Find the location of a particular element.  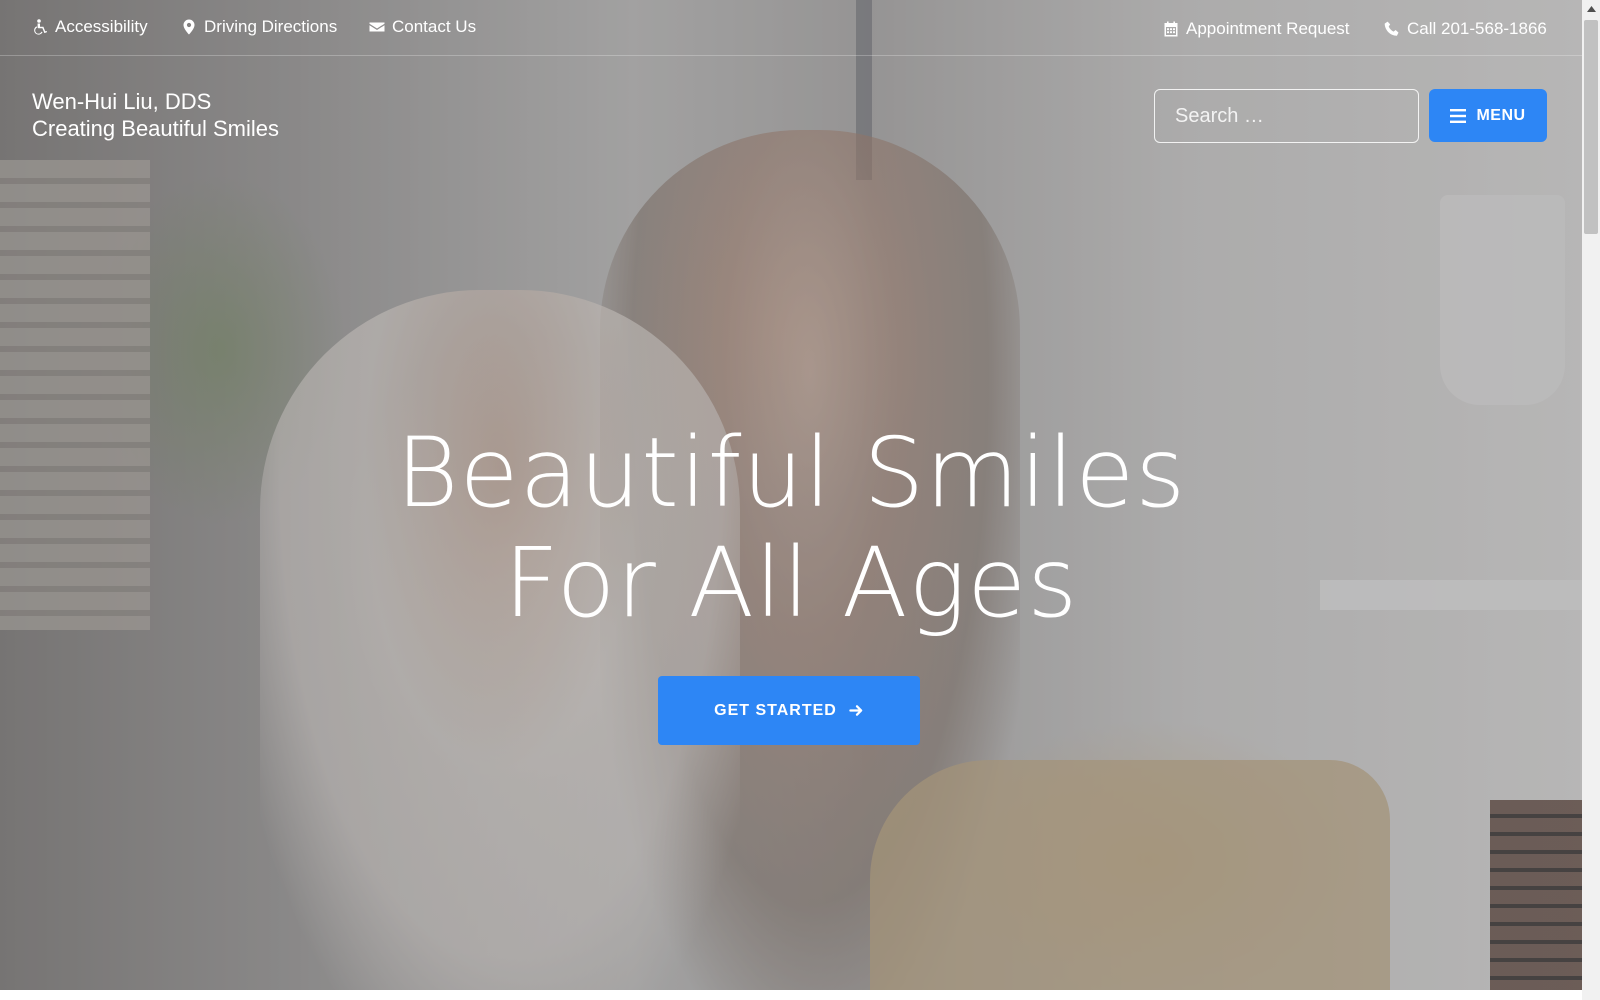

vertical-scrollbar is located at coordinates (1591, 500).